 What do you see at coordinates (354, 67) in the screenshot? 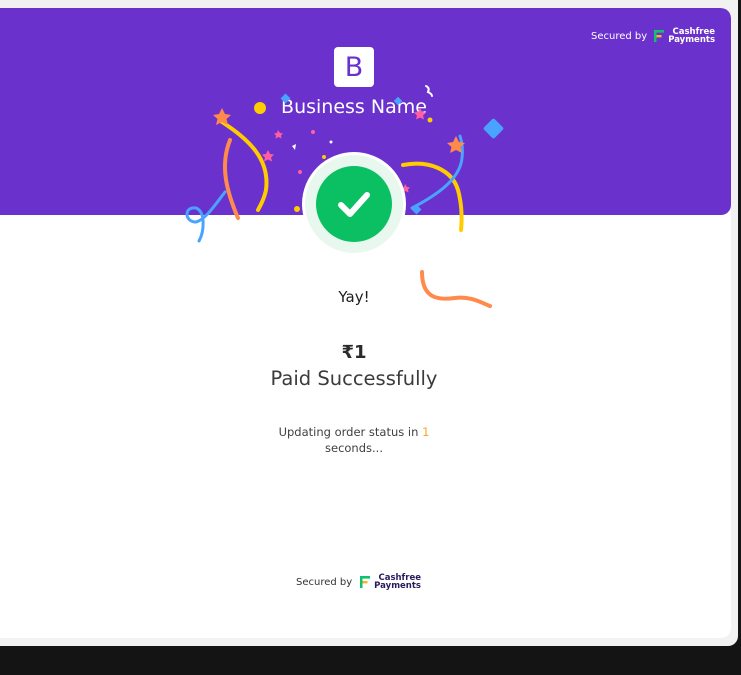
I see `business-logo: B` at bounding box center [354, 67].